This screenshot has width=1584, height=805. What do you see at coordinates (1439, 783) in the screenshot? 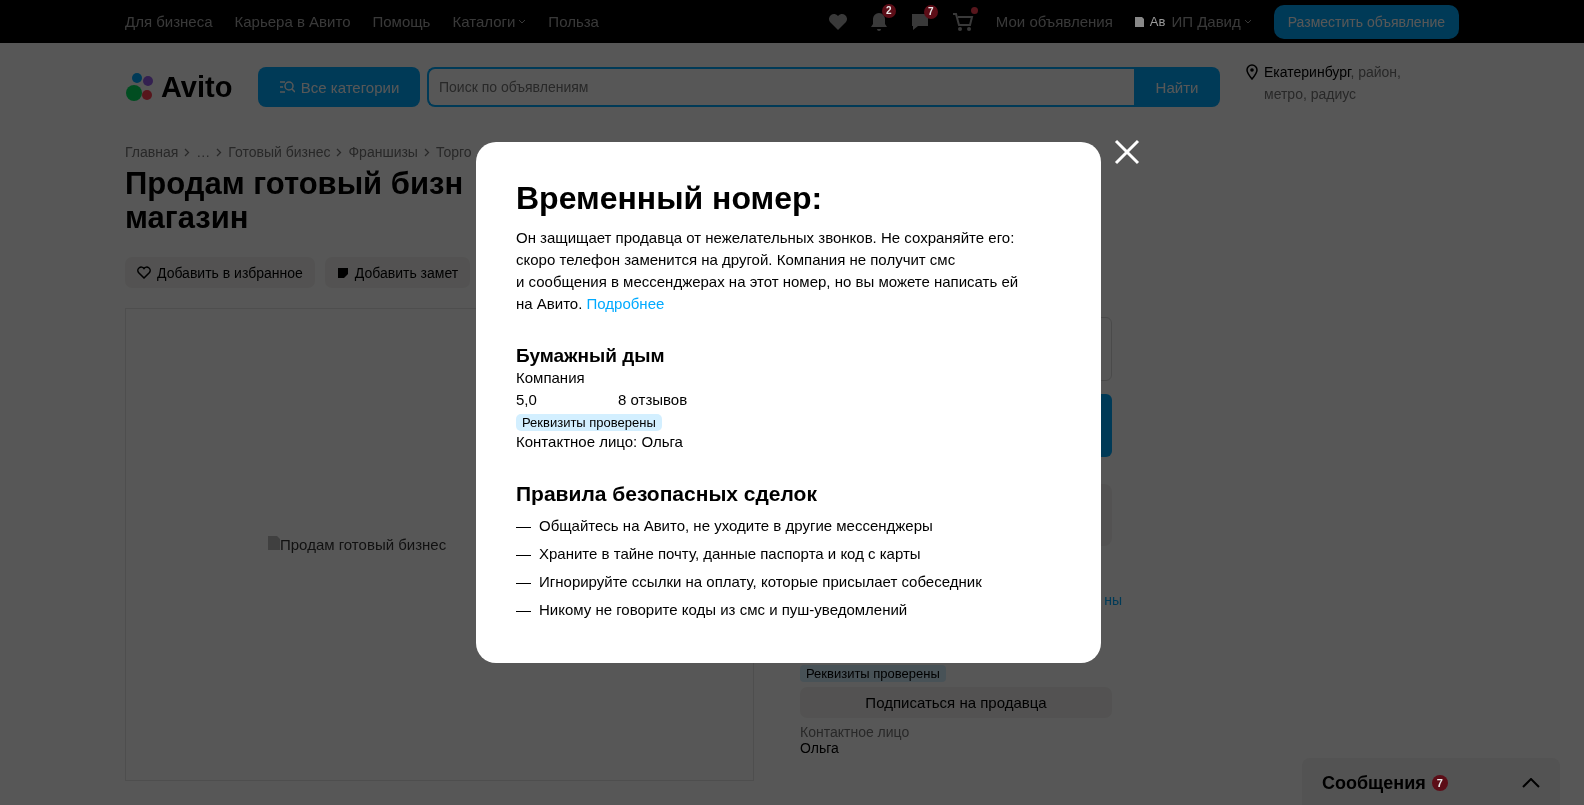
I see `unread-badge: 7` at bounding box center [1439, 783].